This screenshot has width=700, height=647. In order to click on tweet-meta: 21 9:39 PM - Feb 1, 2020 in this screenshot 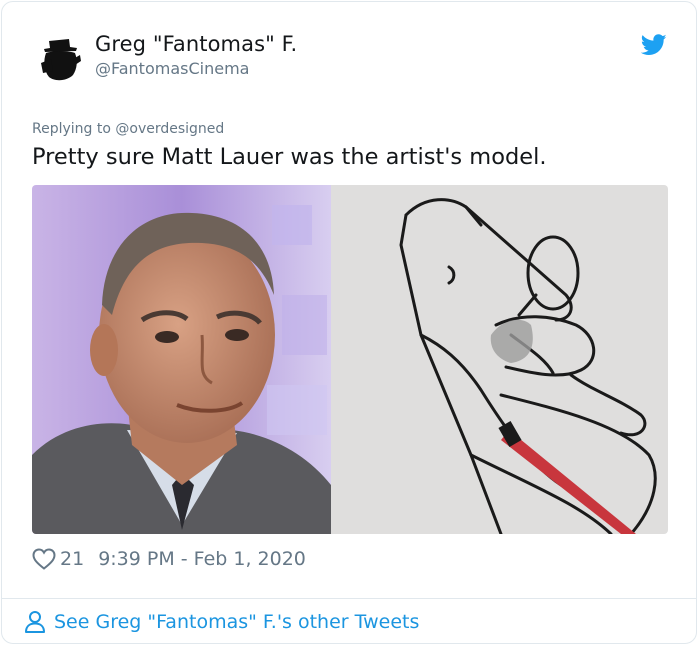, I will do `click(169, 559)`.